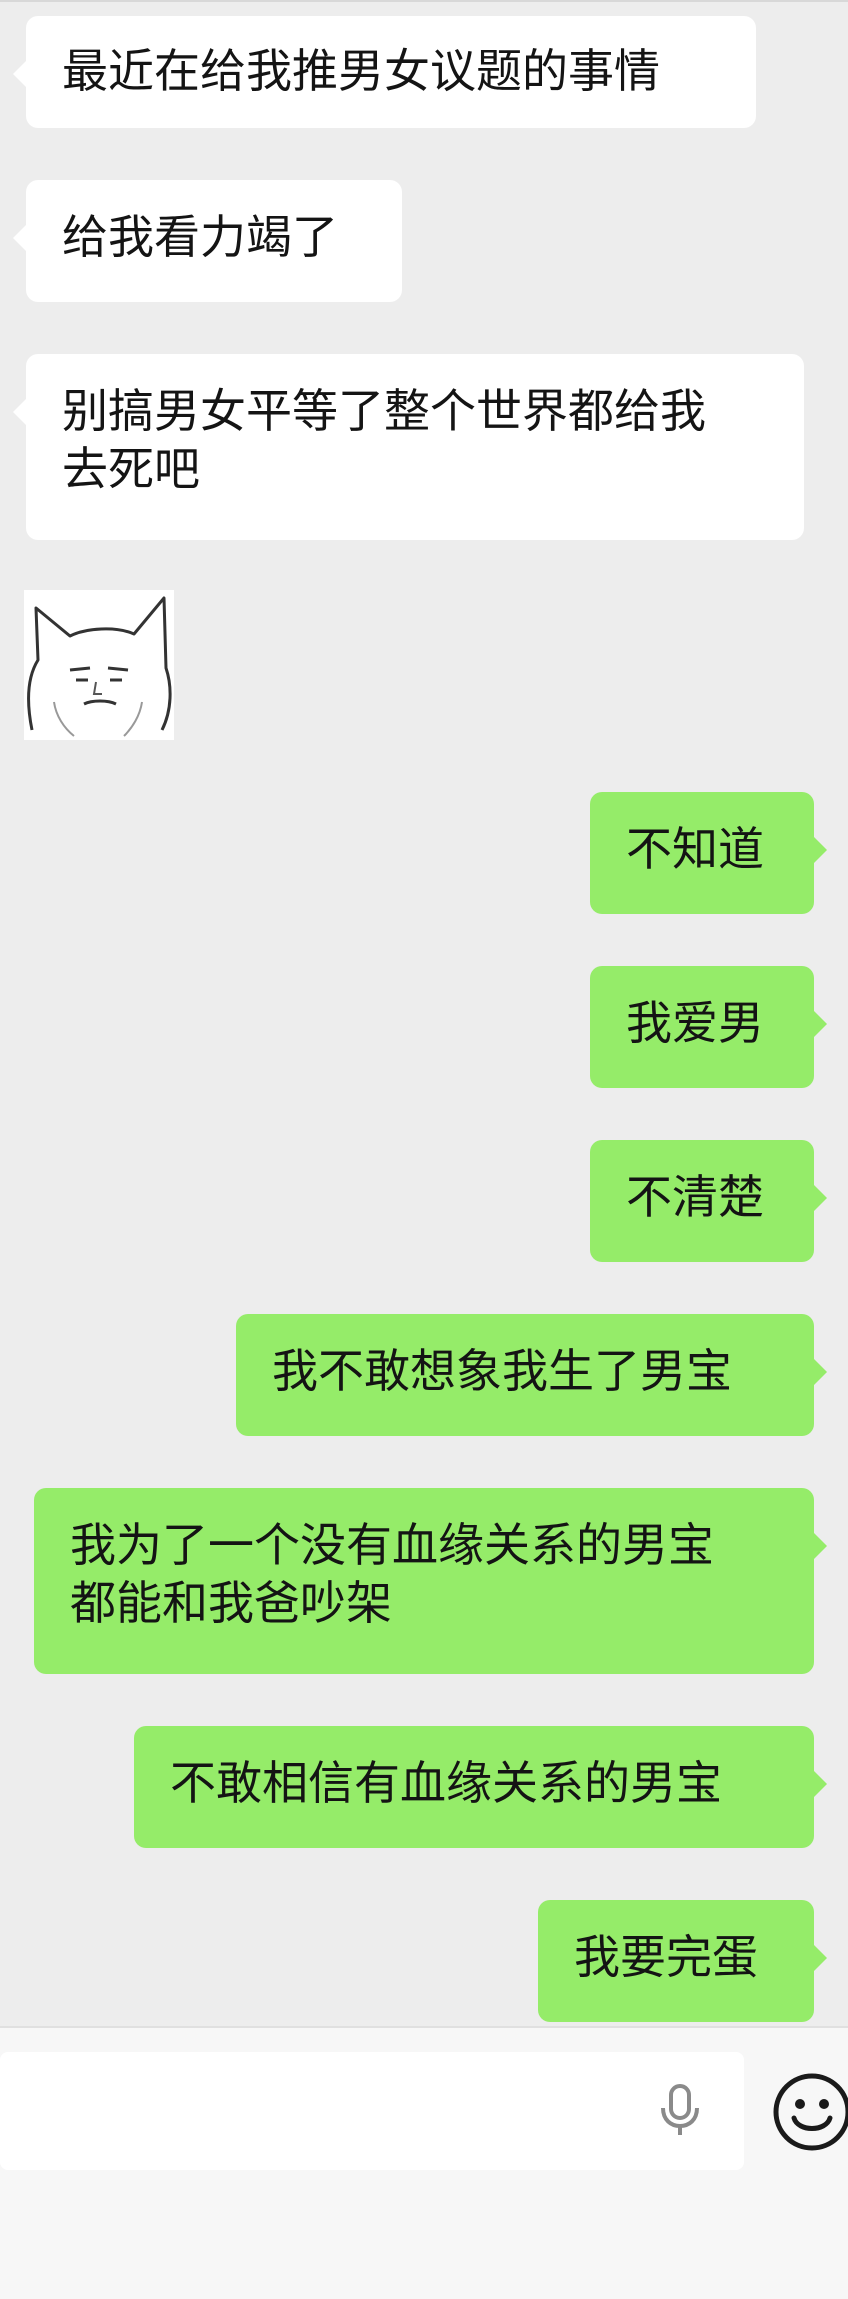 This screenshot has height=2299, width=848. I want to click on message-bubble-sent: 我不敢想象我生了男宝, so click(531, 1375).